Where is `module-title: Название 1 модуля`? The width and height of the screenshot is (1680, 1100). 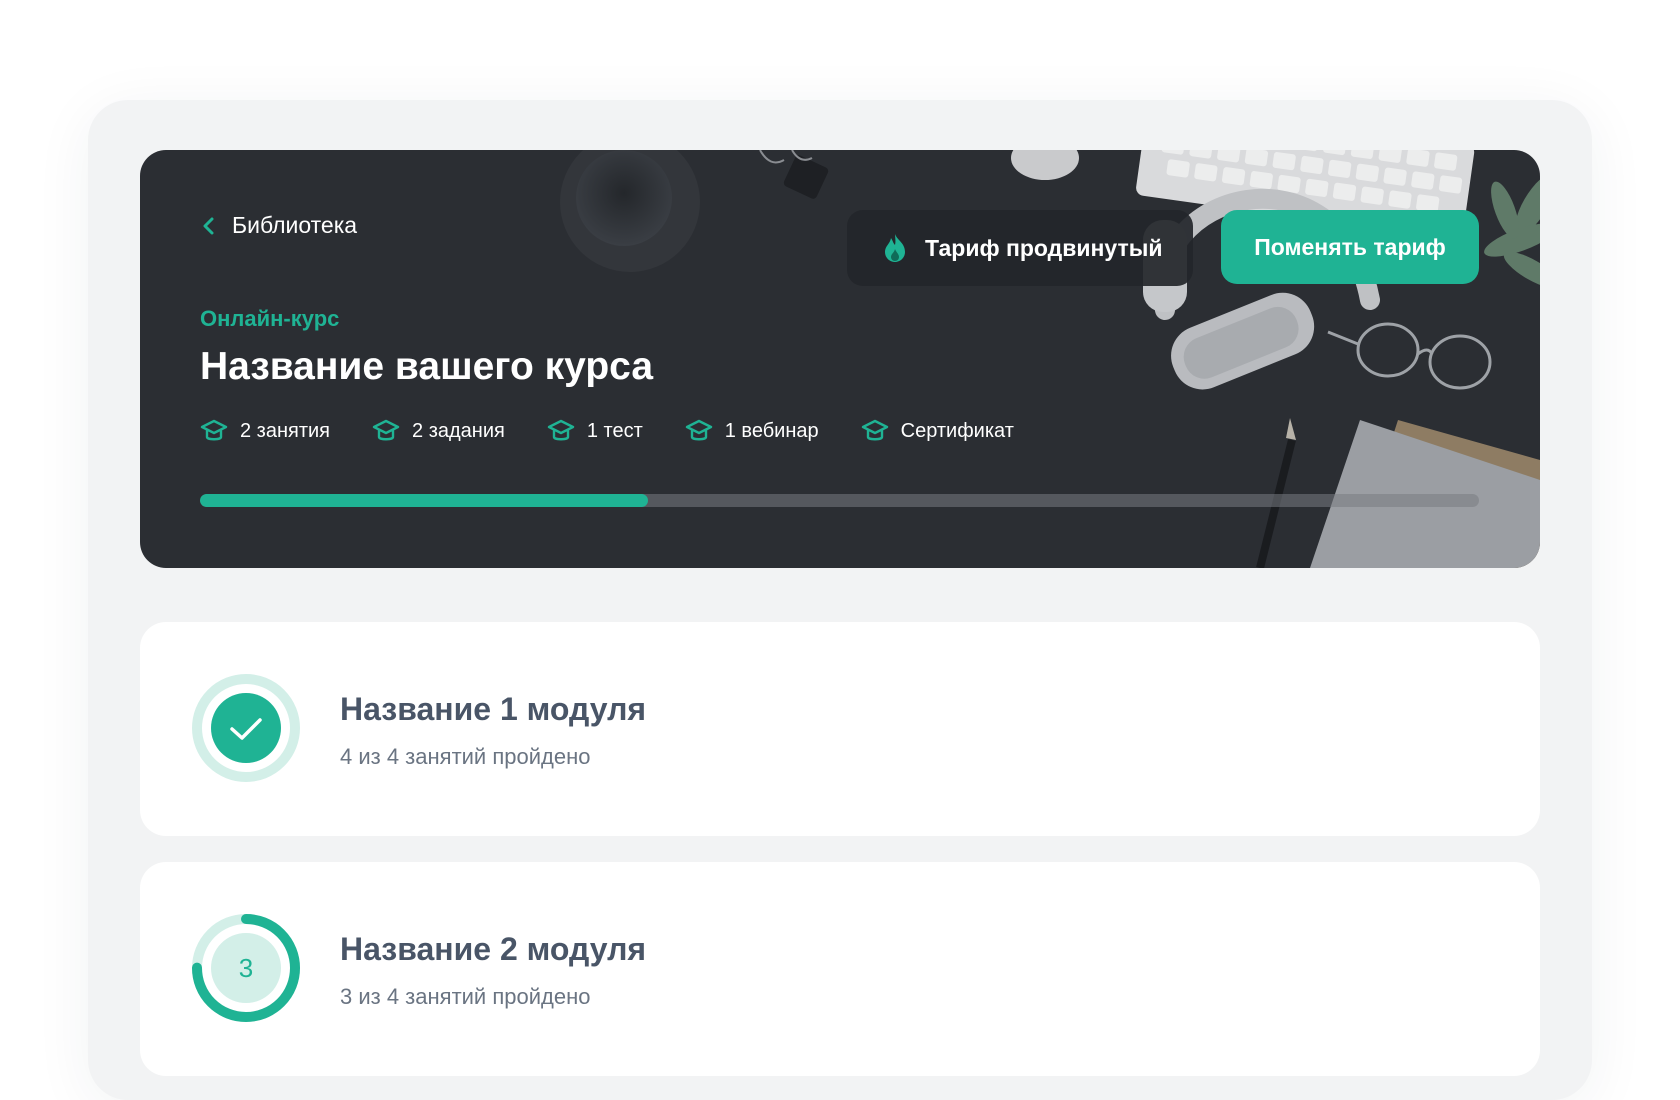 module-title: Название 1 модуля is located at coordinates (493, 709).